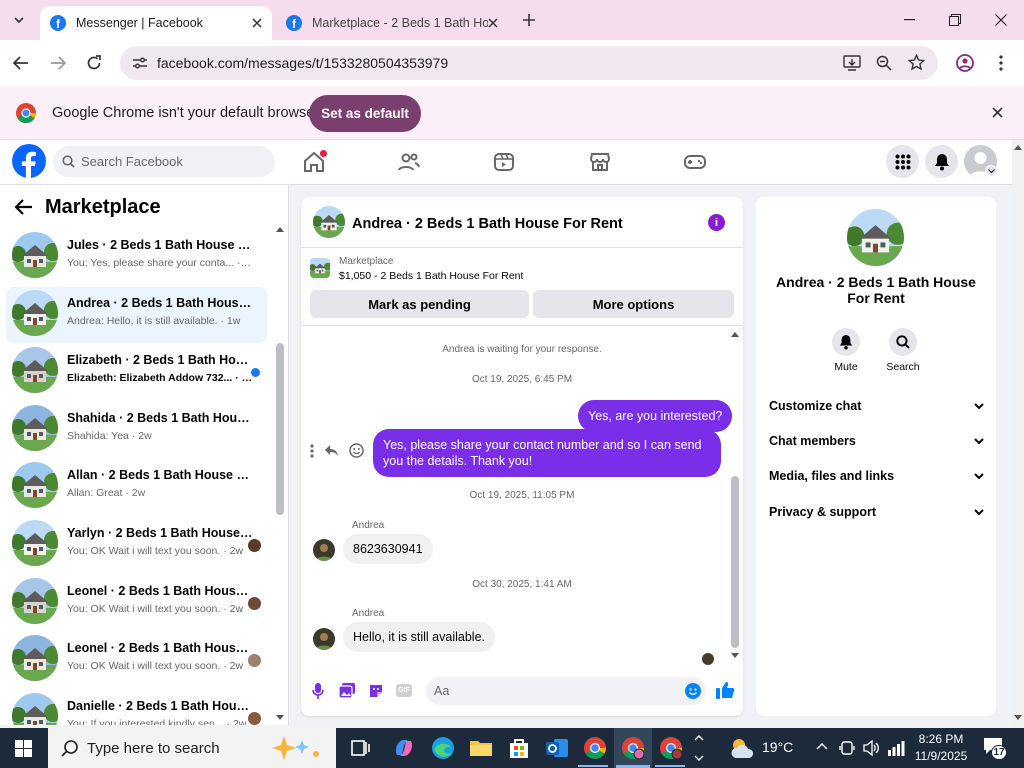  Describe the element at coordinates (876, 406) in the screenshot. I see `section-customize-chat: Customize chat` at that location.